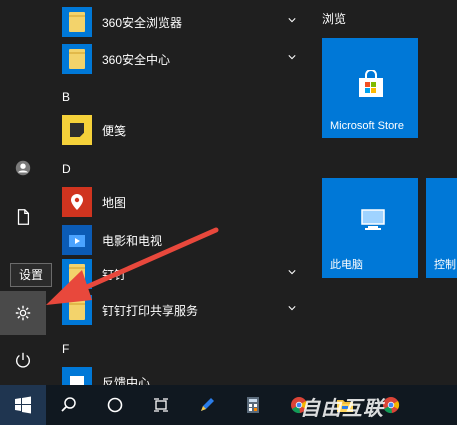 The image size is (457, 425). I want to click on watermark: 自由互联, so click(342, 409).